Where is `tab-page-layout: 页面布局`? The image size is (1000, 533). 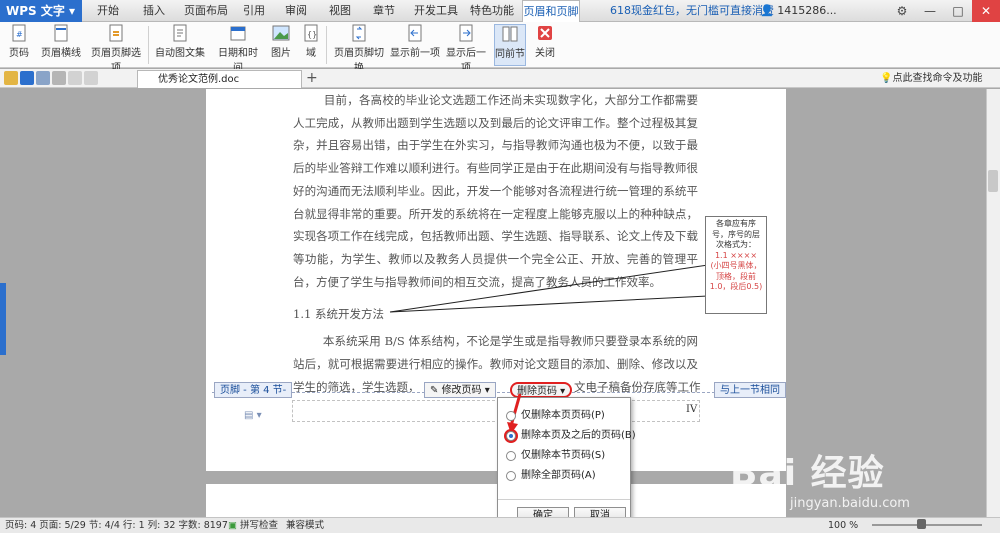 tab-page-layout: 页面布局 is located at coordinates (206, 11).